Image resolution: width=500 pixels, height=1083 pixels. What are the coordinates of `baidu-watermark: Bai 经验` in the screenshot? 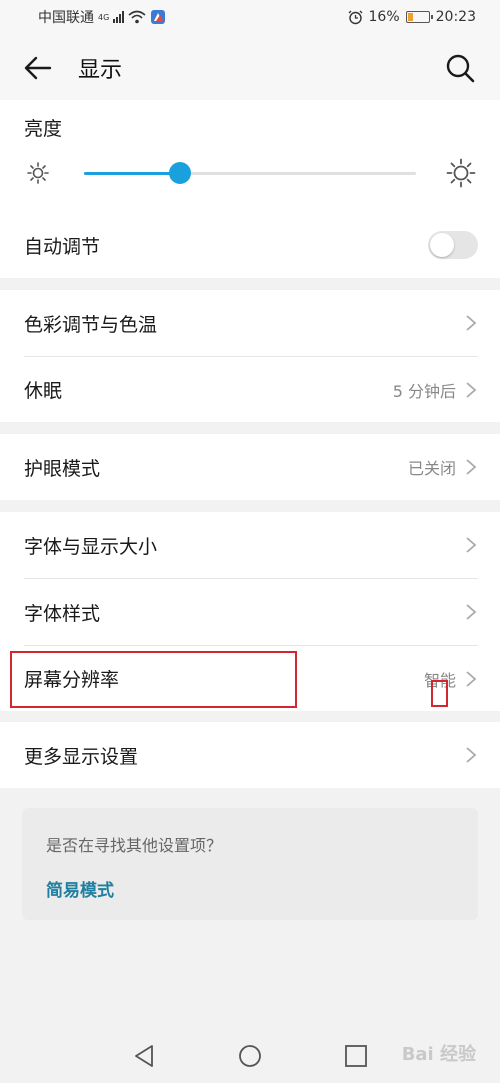 It's located at (438, 1054).